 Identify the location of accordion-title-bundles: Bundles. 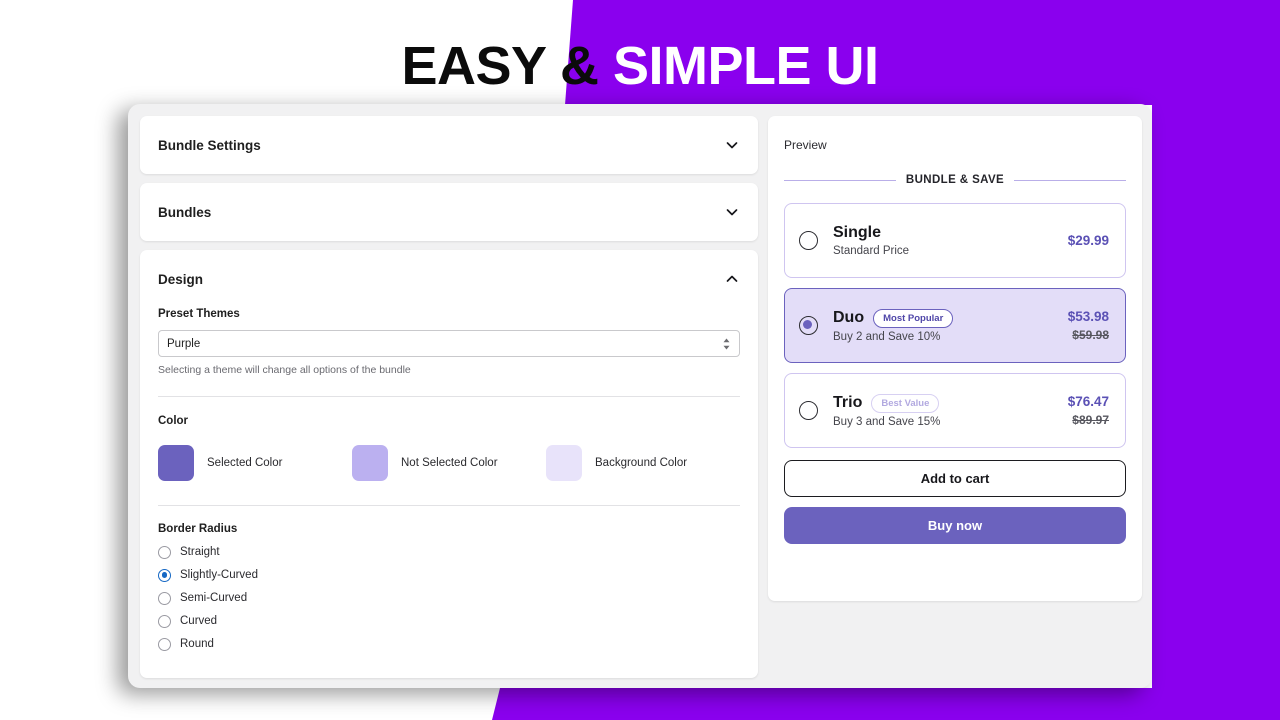
(185, 212).